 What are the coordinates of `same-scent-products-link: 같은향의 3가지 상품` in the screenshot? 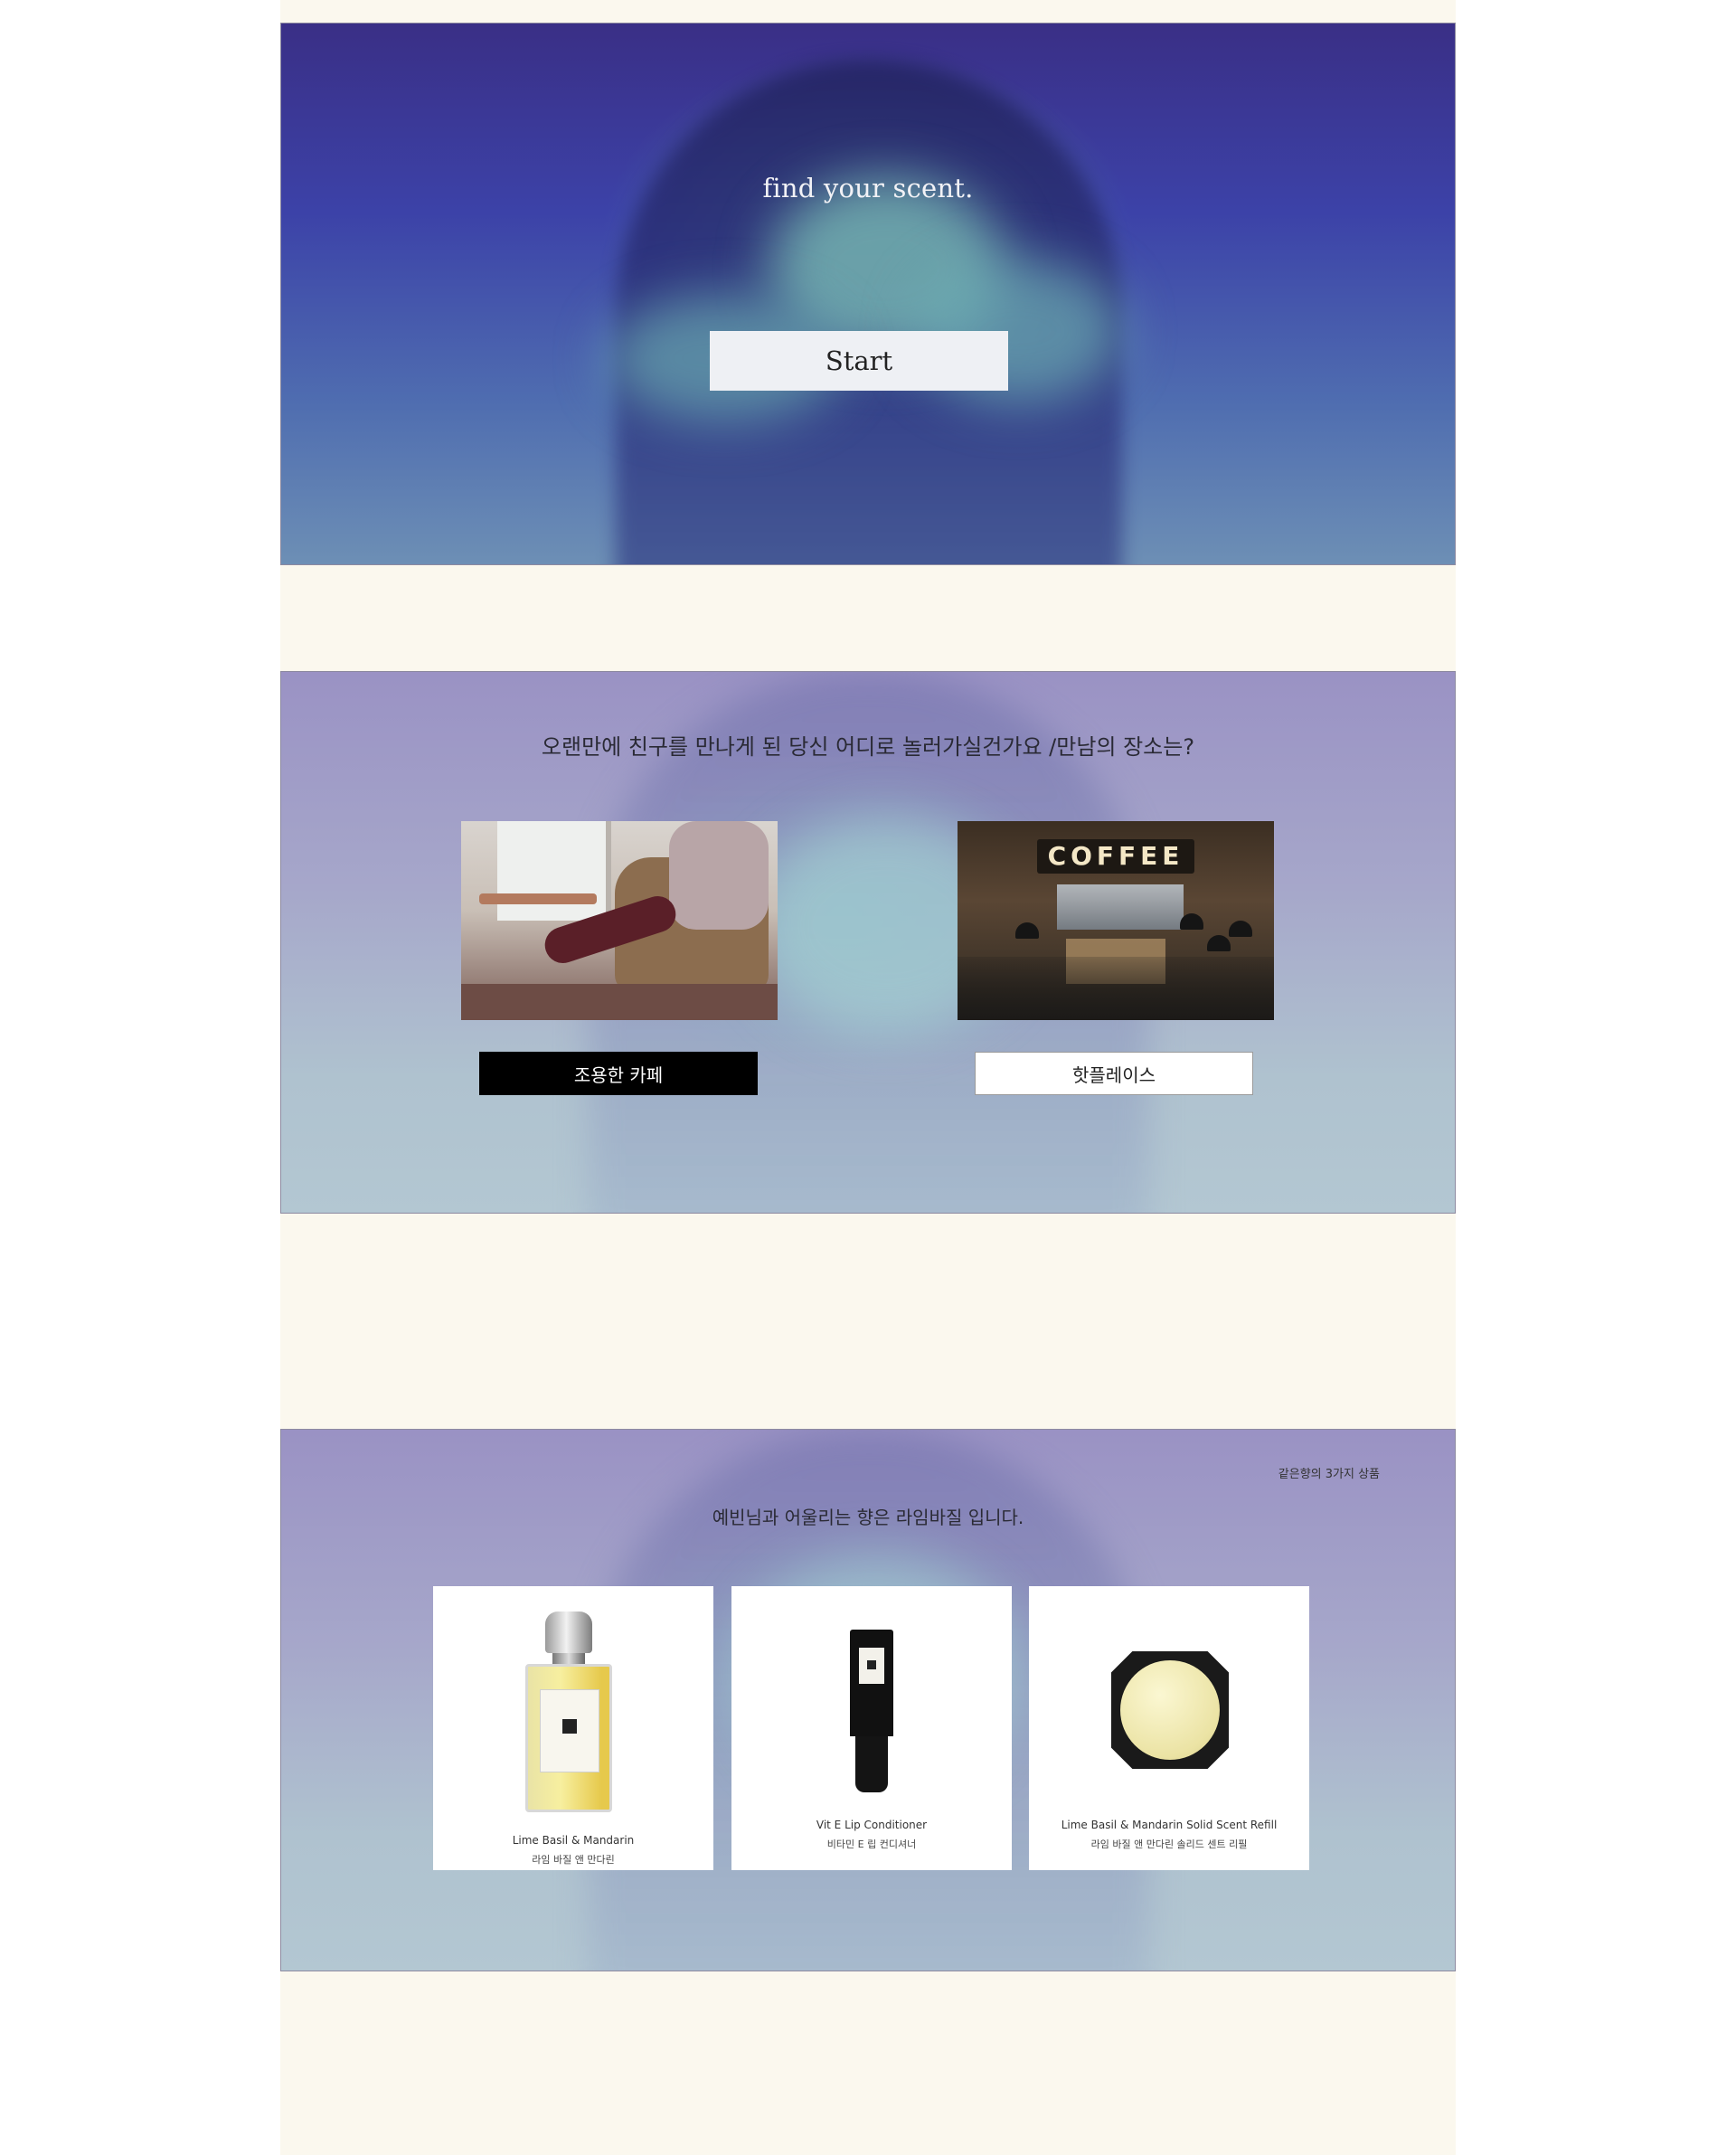 It's located at (1329, 1473).